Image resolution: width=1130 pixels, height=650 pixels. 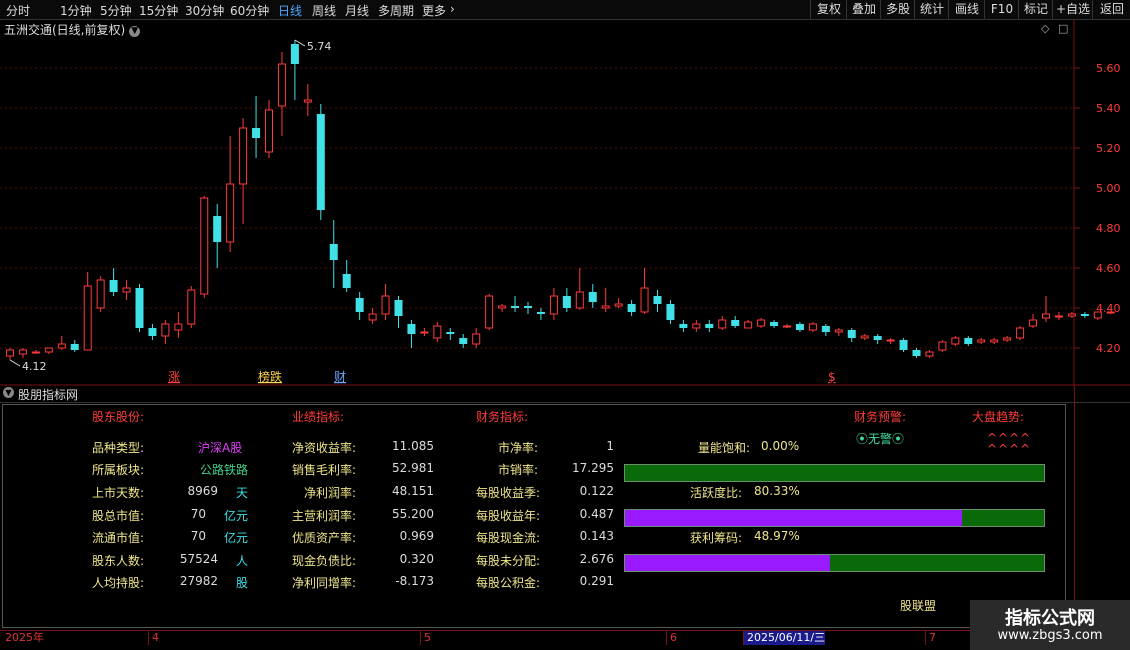 I want to click on shareholder-label: 人均持股:, so click(x=118, y=583).